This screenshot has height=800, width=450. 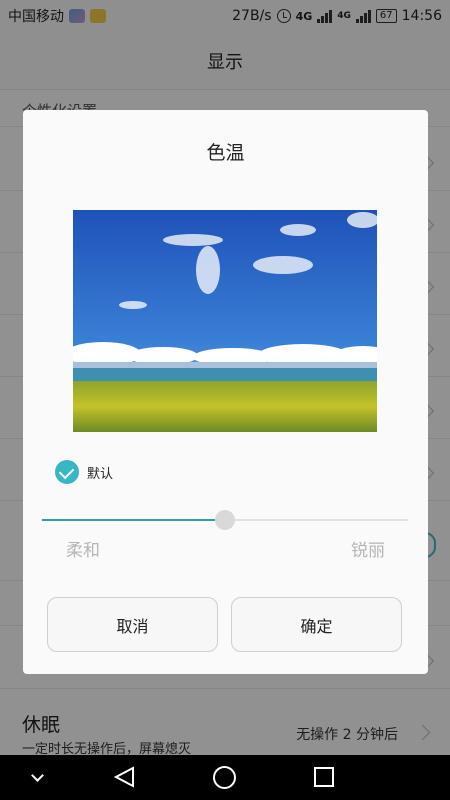 What do you see at coordinates (83, 551) in the screenshot?
I see `slider-min-label: 柔和` at bounding box center [83, 551].